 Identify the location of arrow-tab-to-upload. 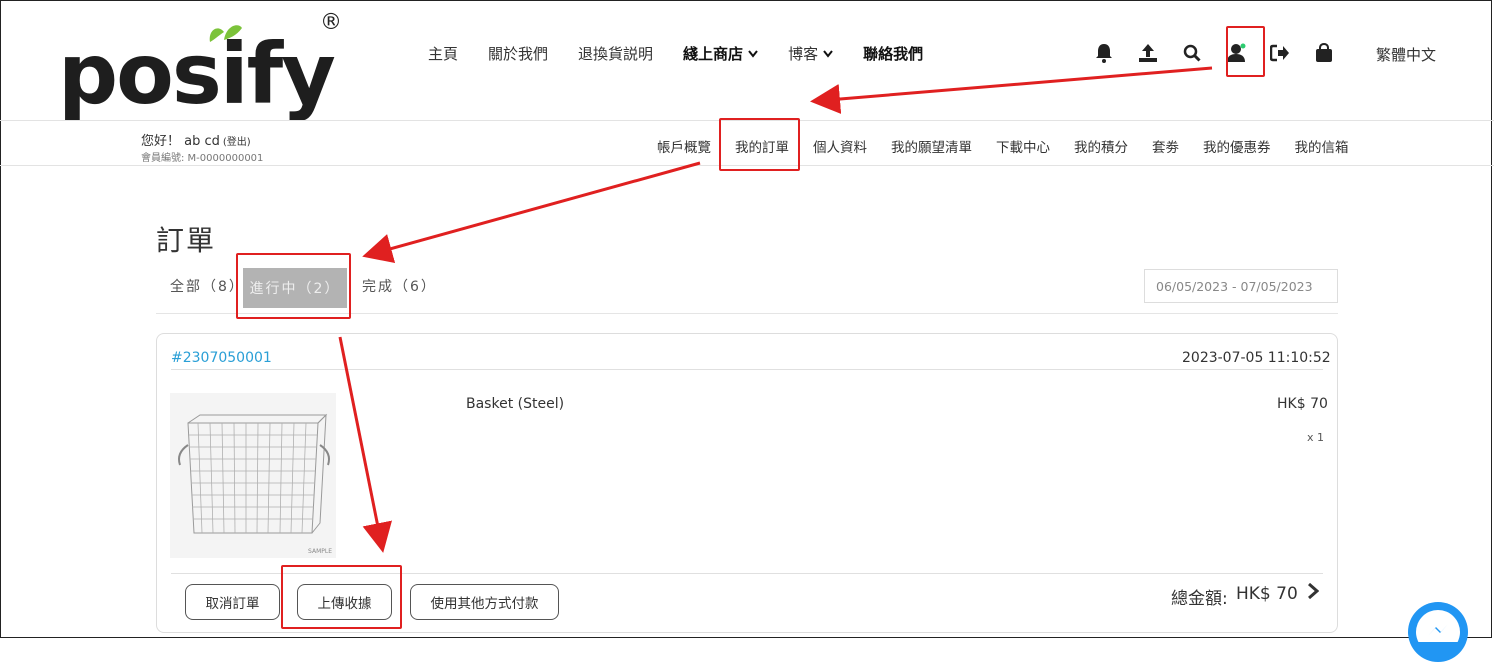
(365, 444).